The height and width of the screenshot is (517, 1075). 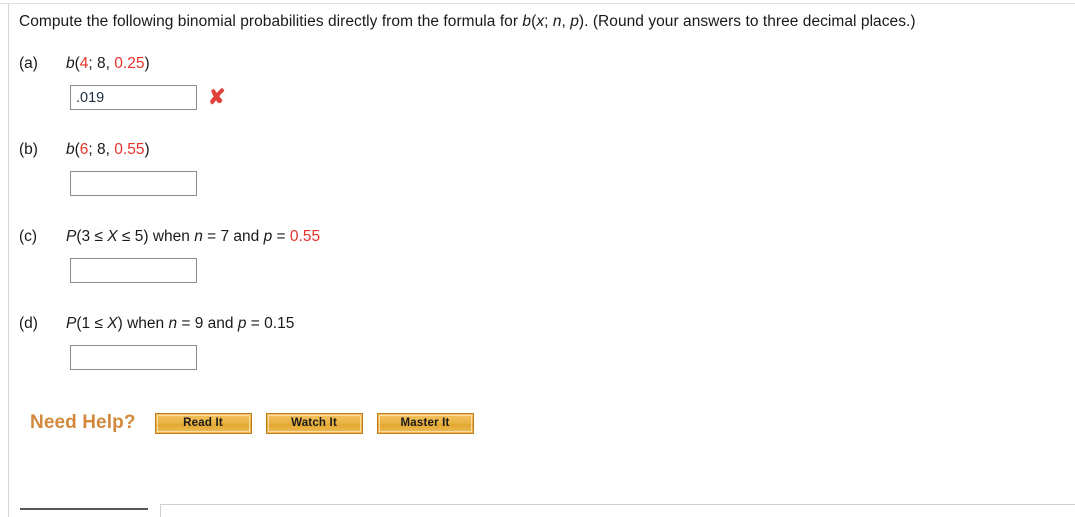 I want to click on prompt-formula-n: n, so click(x=557, y=21).